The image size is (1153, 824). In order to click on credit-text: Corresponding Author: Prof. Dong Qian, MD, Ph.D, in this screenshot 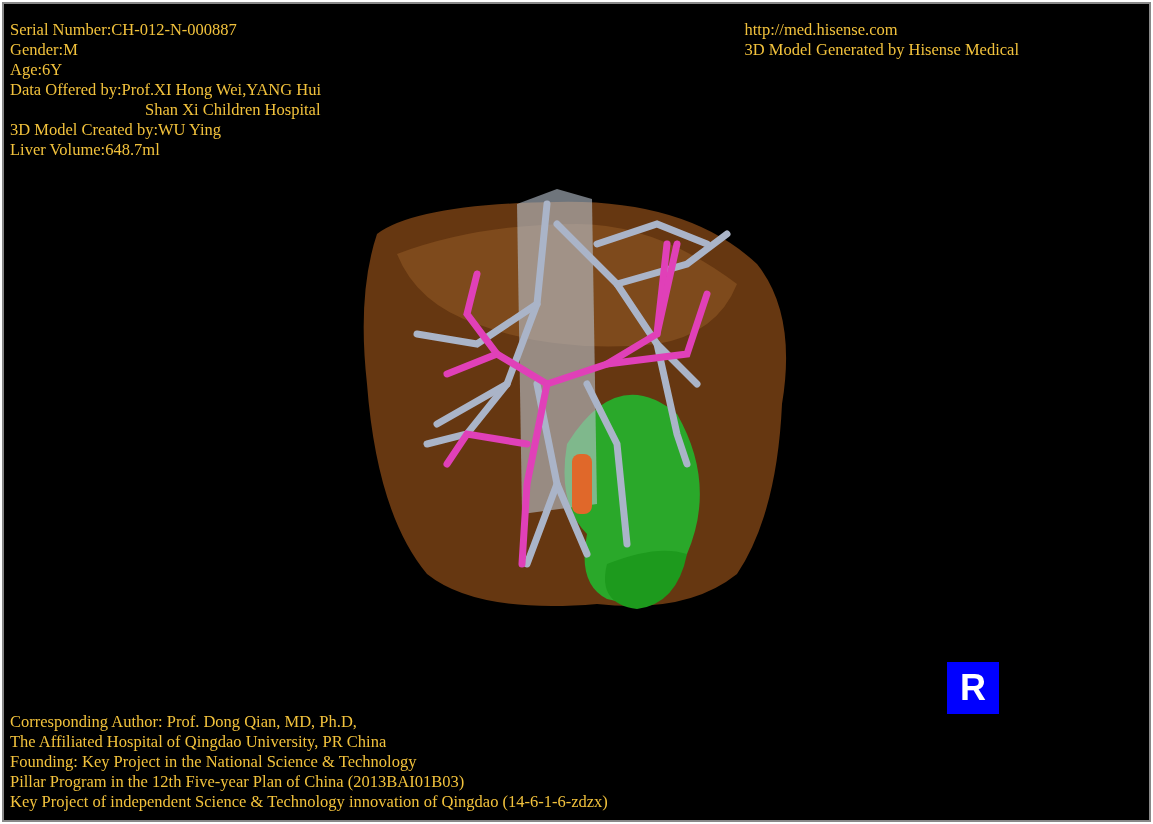, I will do `click(184, 722)`.